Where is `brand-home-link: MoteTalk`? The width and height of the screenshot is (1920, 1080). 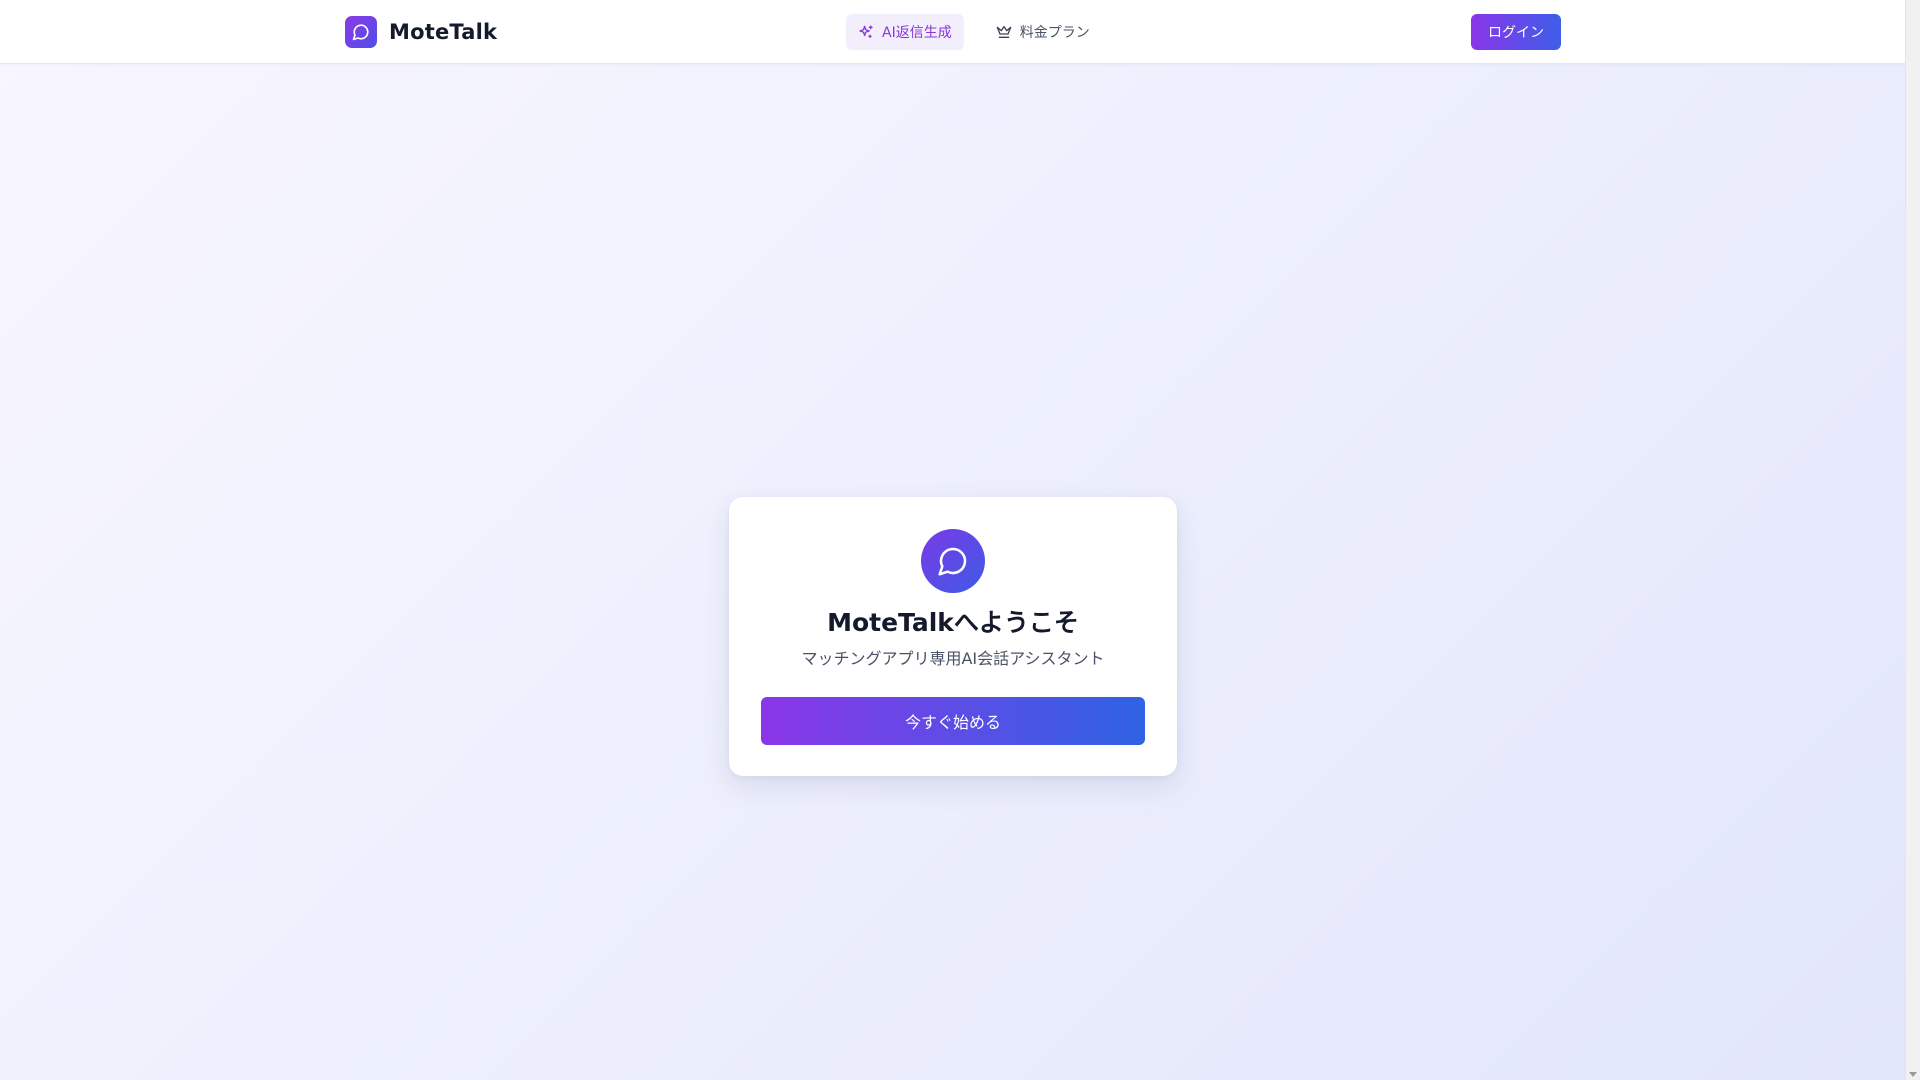 brand-home-link: MoteTalk is located at coordinates (421, 32).